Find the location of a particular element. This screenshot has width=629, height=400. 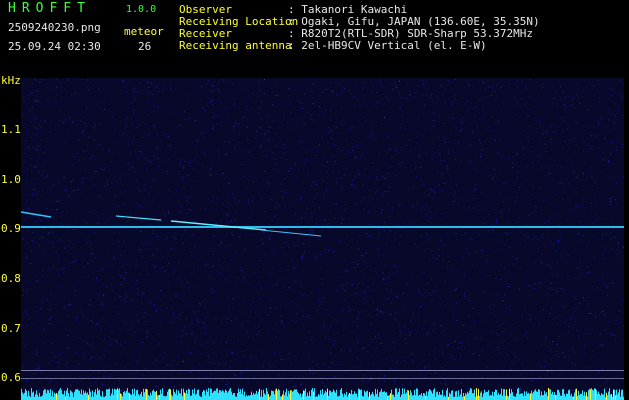

file-name: 2509240230.png is located at coordinates (54, 27).